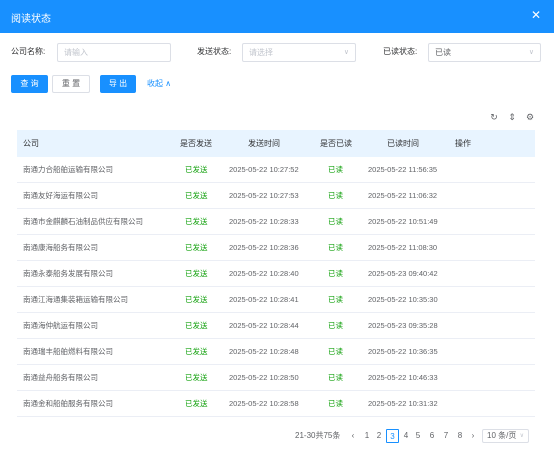 The height and width of the screenshot is (471, 554). What do you see at coordinates (264, 351) in the screenshot?
I see `cell-sent-time: 2025-05-22 10:28:48` at bounding box center [264, 351].